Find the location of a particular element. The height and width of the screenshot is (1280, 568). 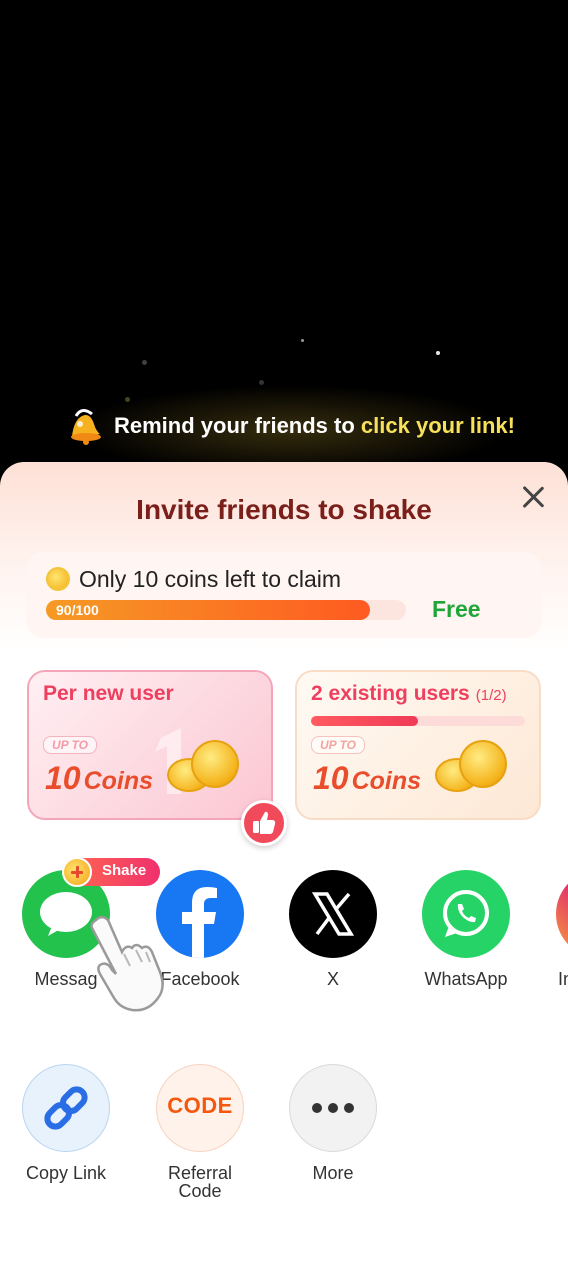

code-icon: CODE is located at coordinates (200, 1108).